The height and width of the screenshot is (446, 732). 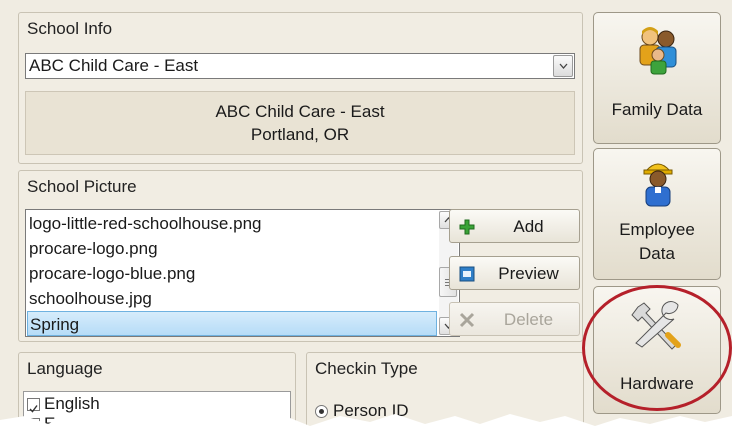 What do you see at coordinates (657, 214) in the screenshot?
I see `employee-data-button: Employee Data` at bounding box center [657, 214].